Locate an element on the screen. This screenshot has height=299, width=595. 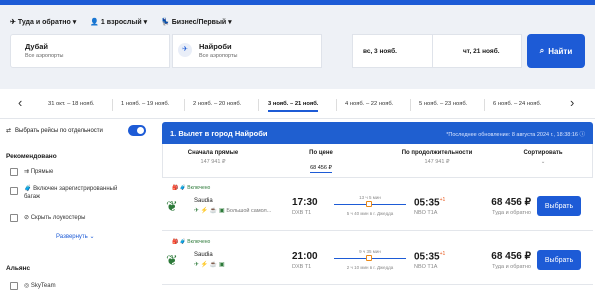
baggage-text: Включен зарегистрированный багаж is located at coordinates (71, 193).